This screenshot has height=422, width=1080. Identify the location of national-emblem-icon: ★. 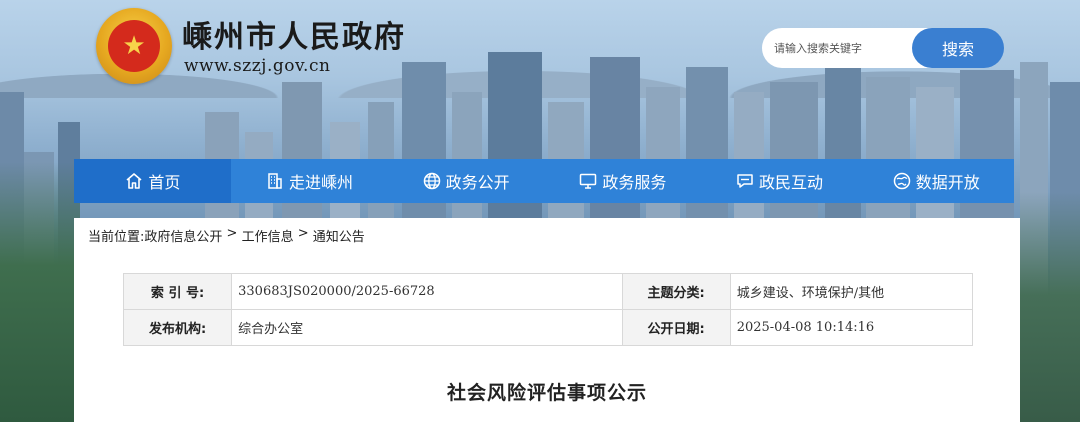
(134, 46).